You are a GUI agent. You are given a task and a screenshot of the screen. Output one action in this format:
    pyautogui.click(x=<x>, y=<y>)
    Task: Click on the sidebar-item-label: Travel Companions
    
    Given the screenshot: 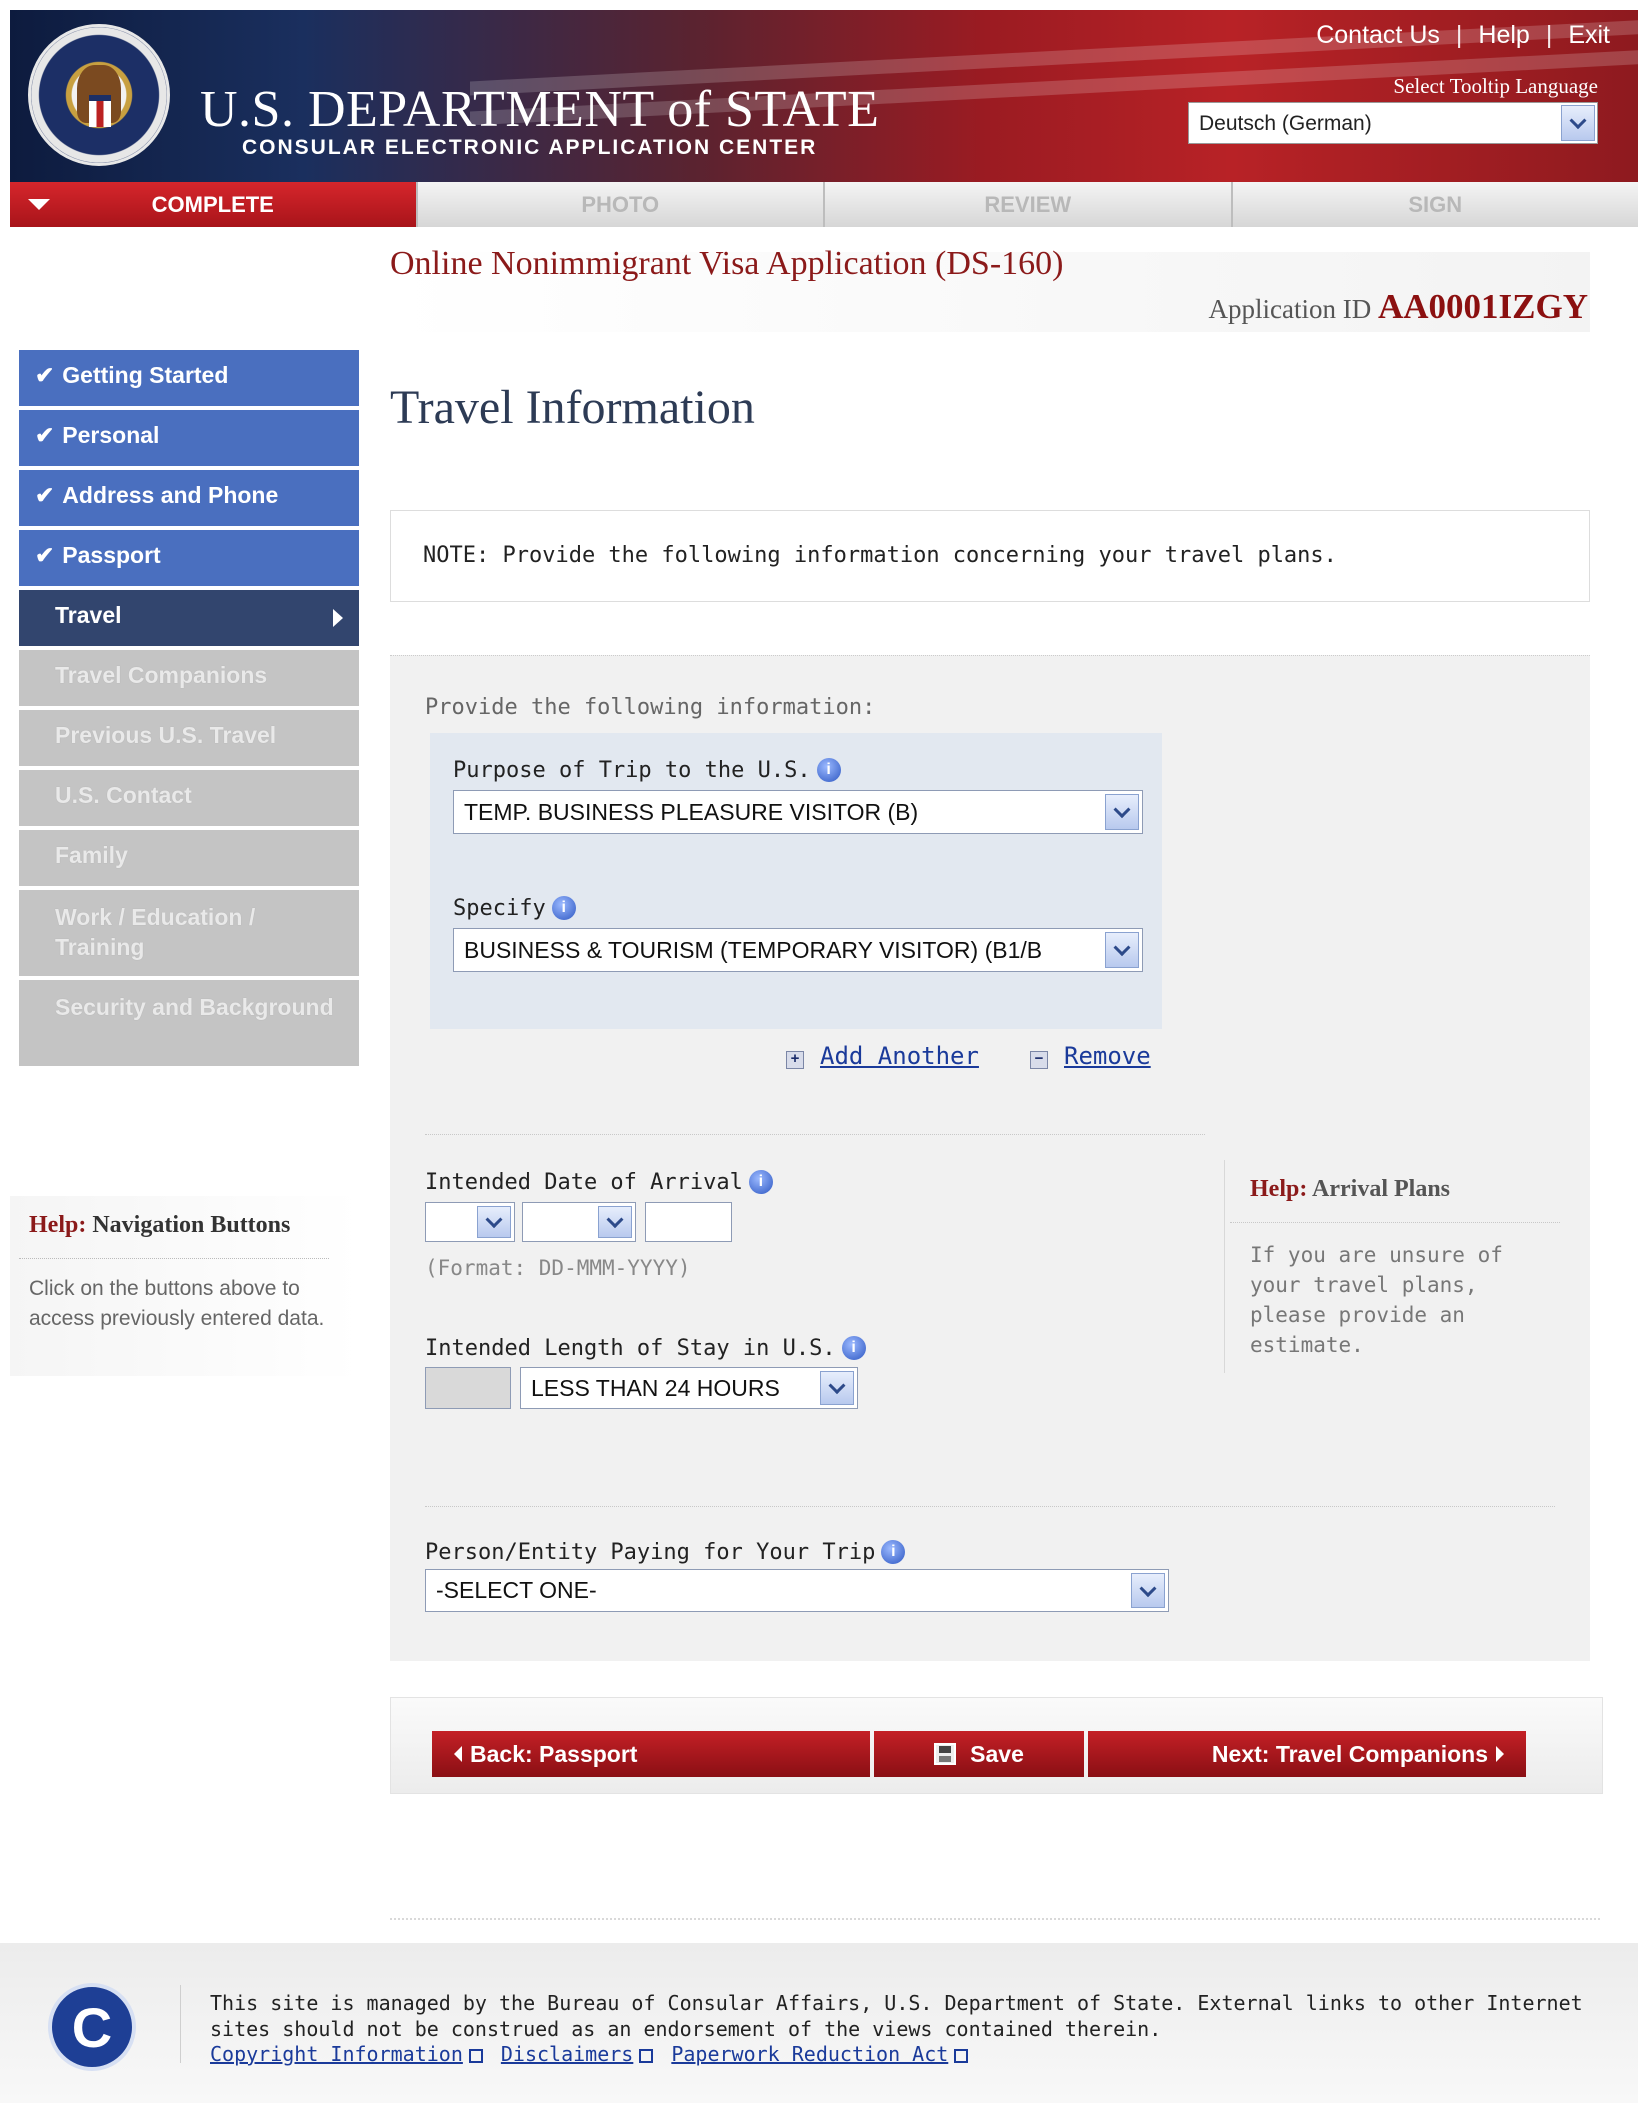 What is the action you would take?
    pyautogui.click(x=161, y=675)
    